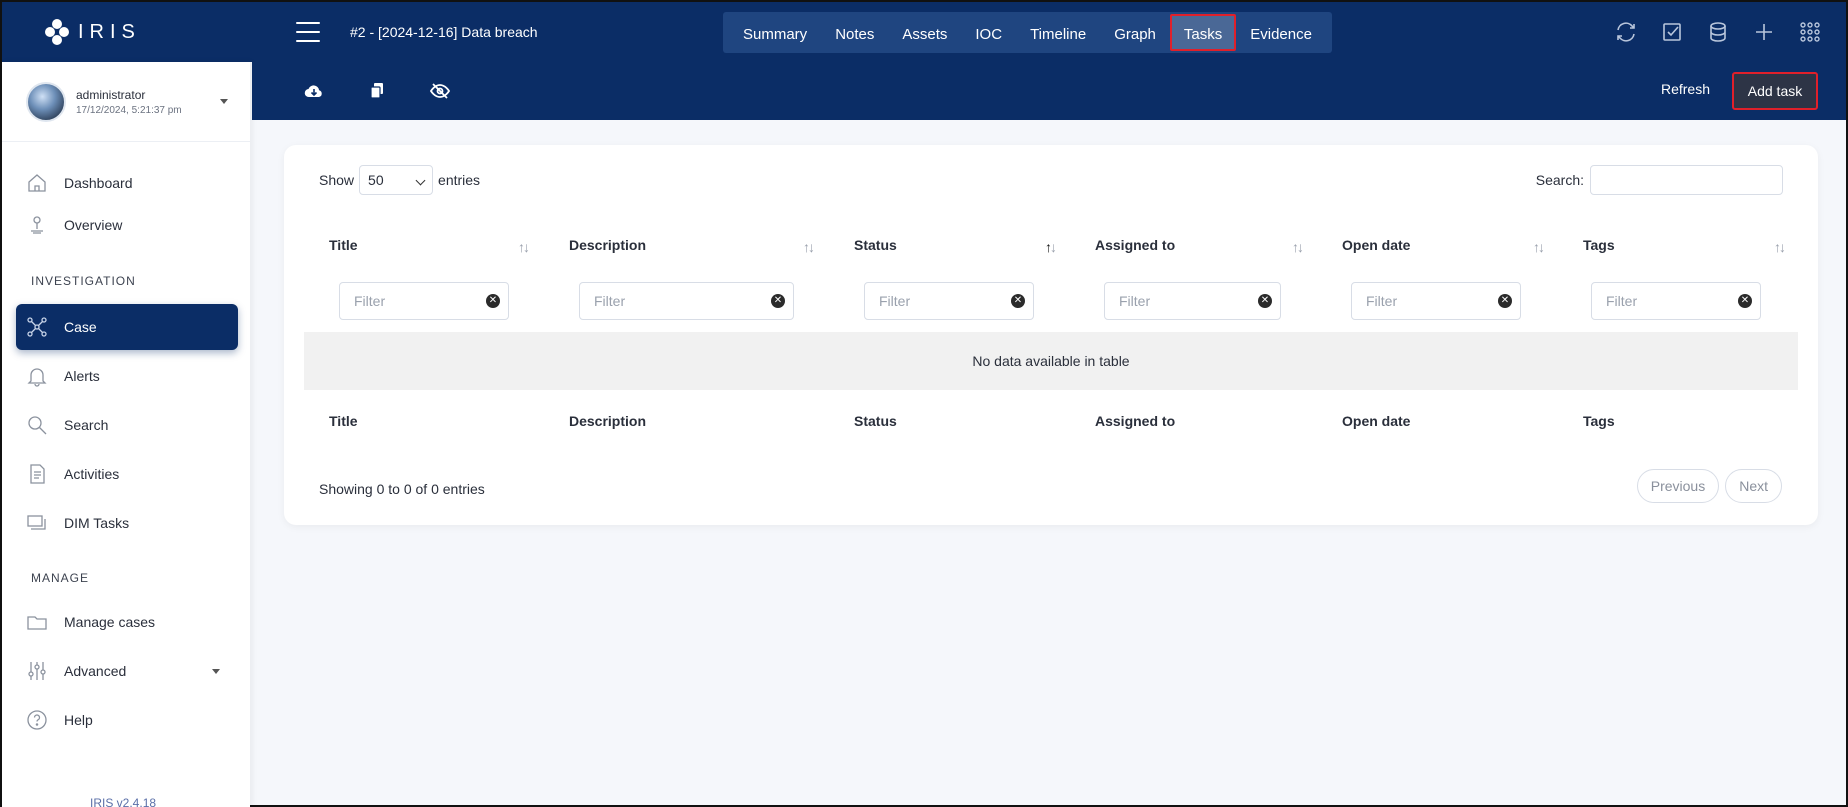  What do you see at coordinates (82, 376) in the screenshot?
I see `sidebar-item-label: Alerts` at bounding box center [82, 376].